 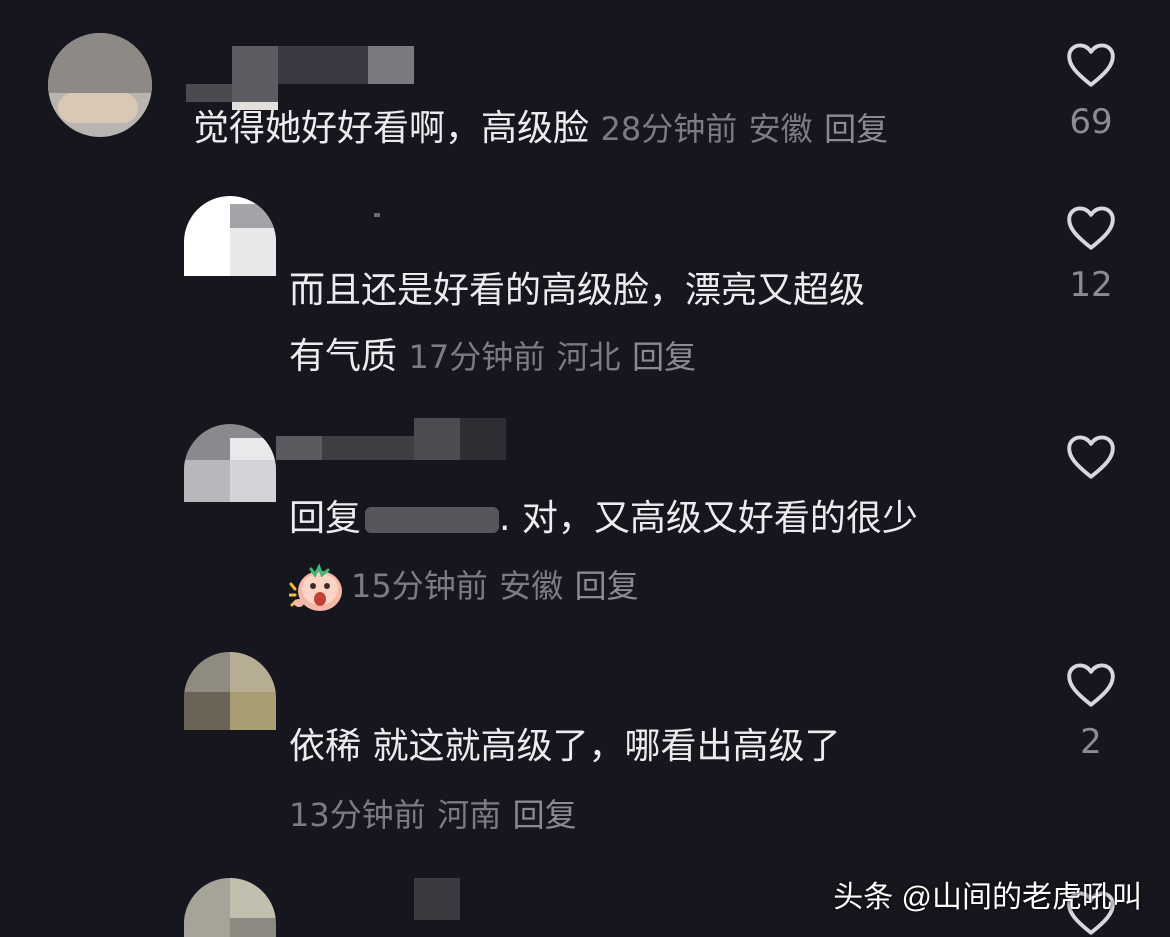 What do you see at coordinates (1091, 711) in the screenshot?
I see `like-control: 2` at bounding box center [1091, 711].